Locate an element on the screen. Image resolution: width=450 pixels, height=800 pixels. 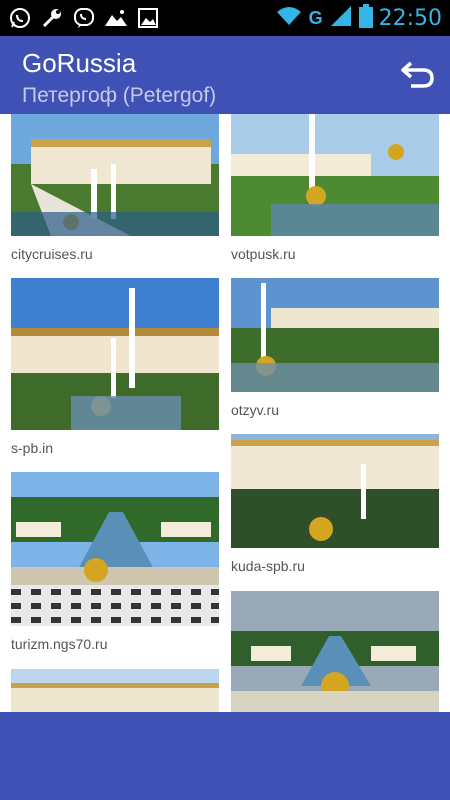
bottom-bar is located at coordinates (225, 756).